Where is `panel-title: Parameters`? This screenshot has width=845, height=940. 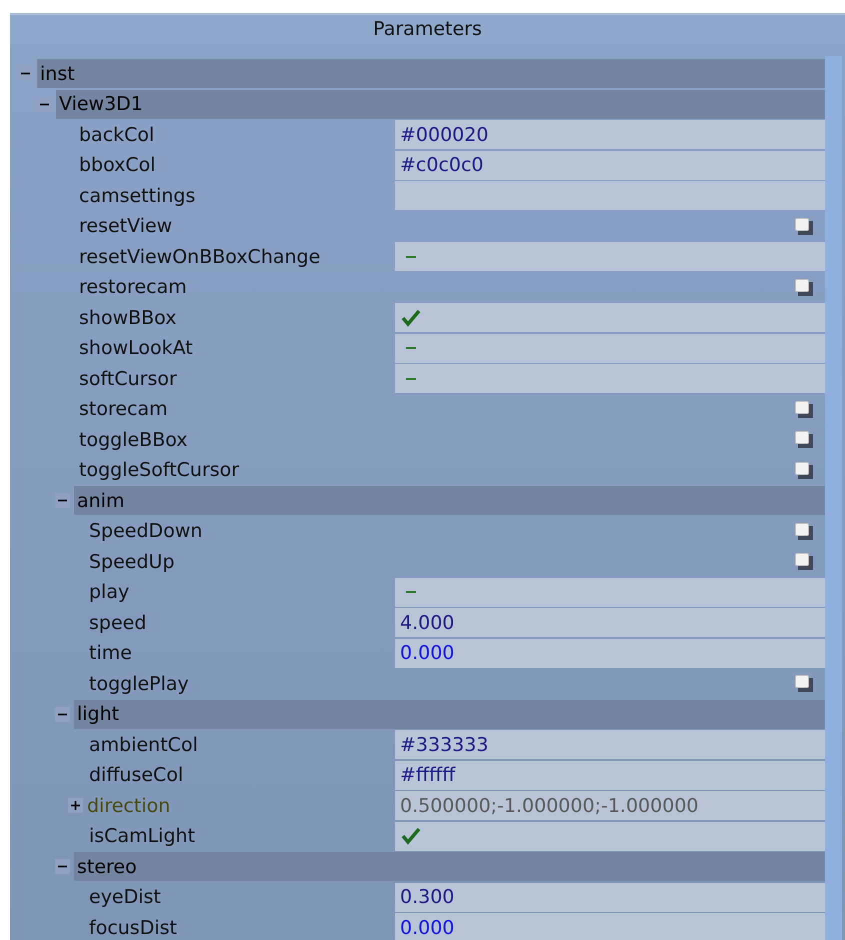
panel-title: Parameters is located at coordinates (427, 29).